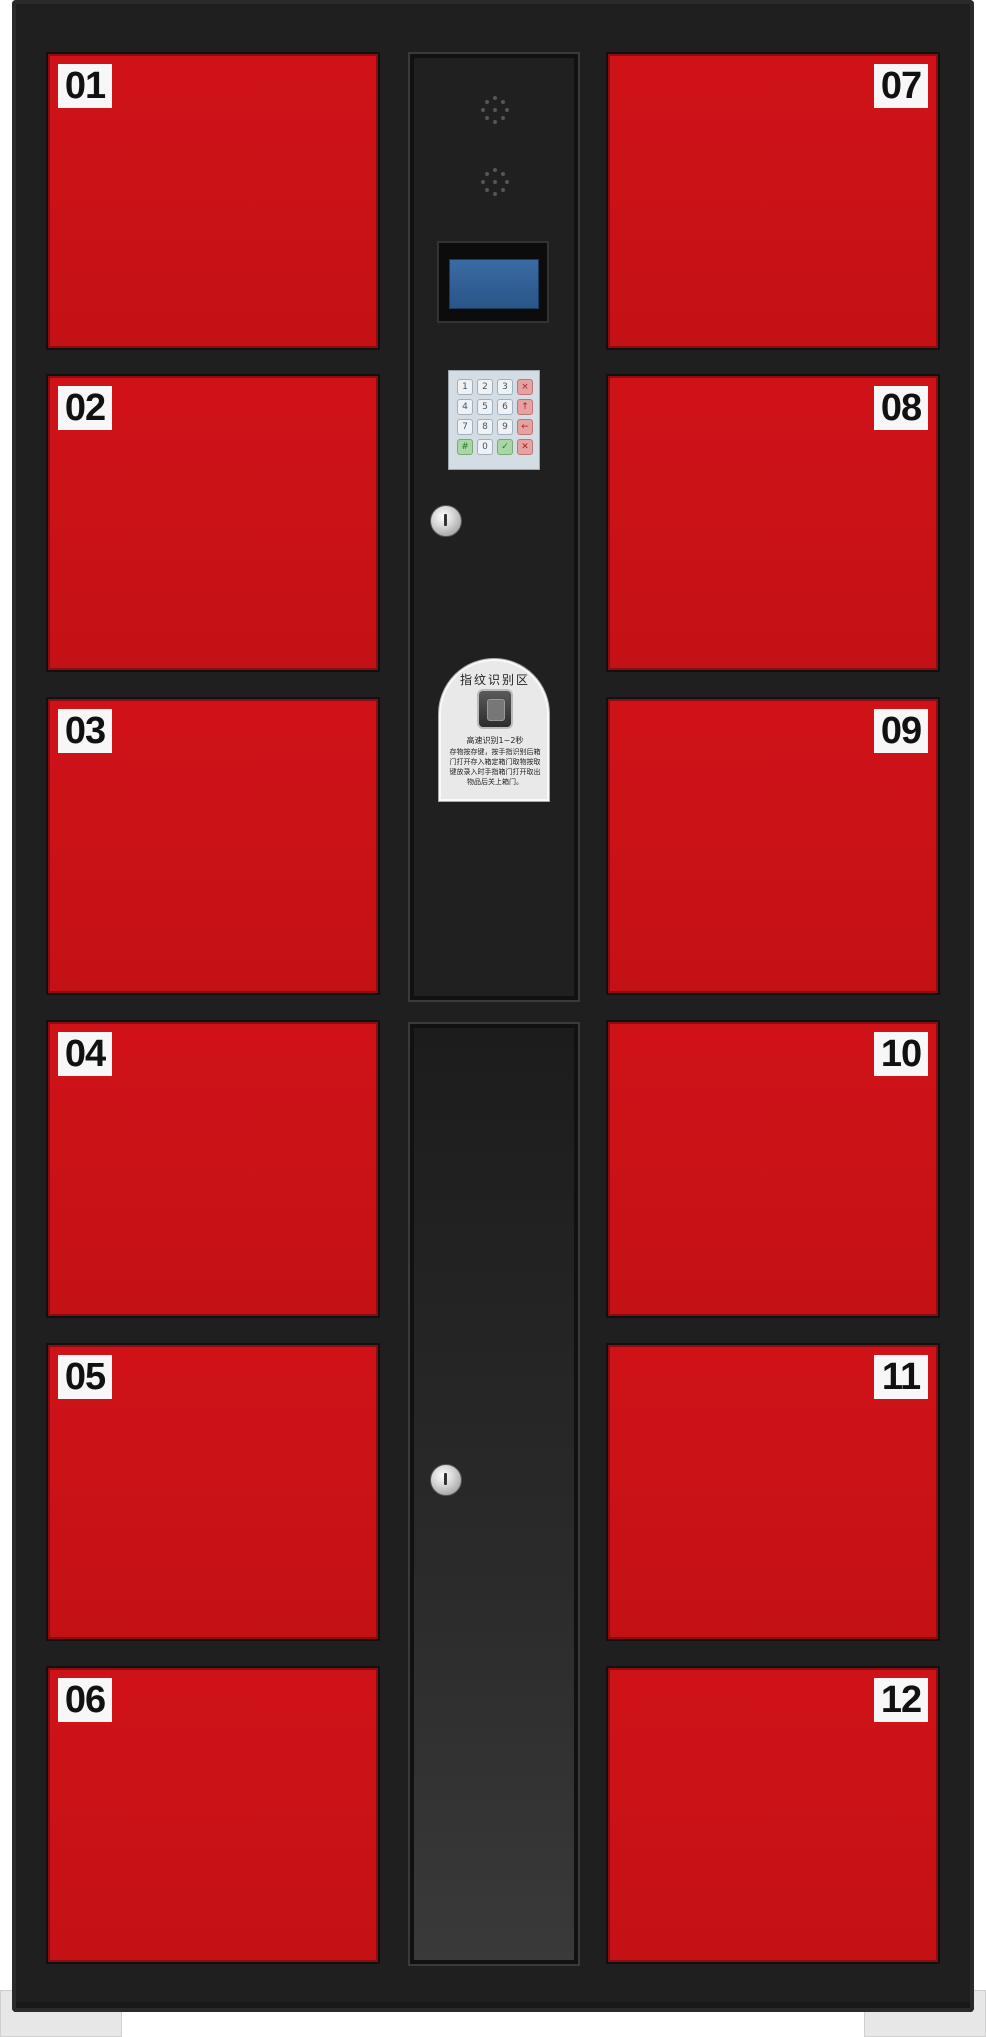 The image size is (986, 2037). I want to click on locker-door-04: 04, so click(213, 1169).